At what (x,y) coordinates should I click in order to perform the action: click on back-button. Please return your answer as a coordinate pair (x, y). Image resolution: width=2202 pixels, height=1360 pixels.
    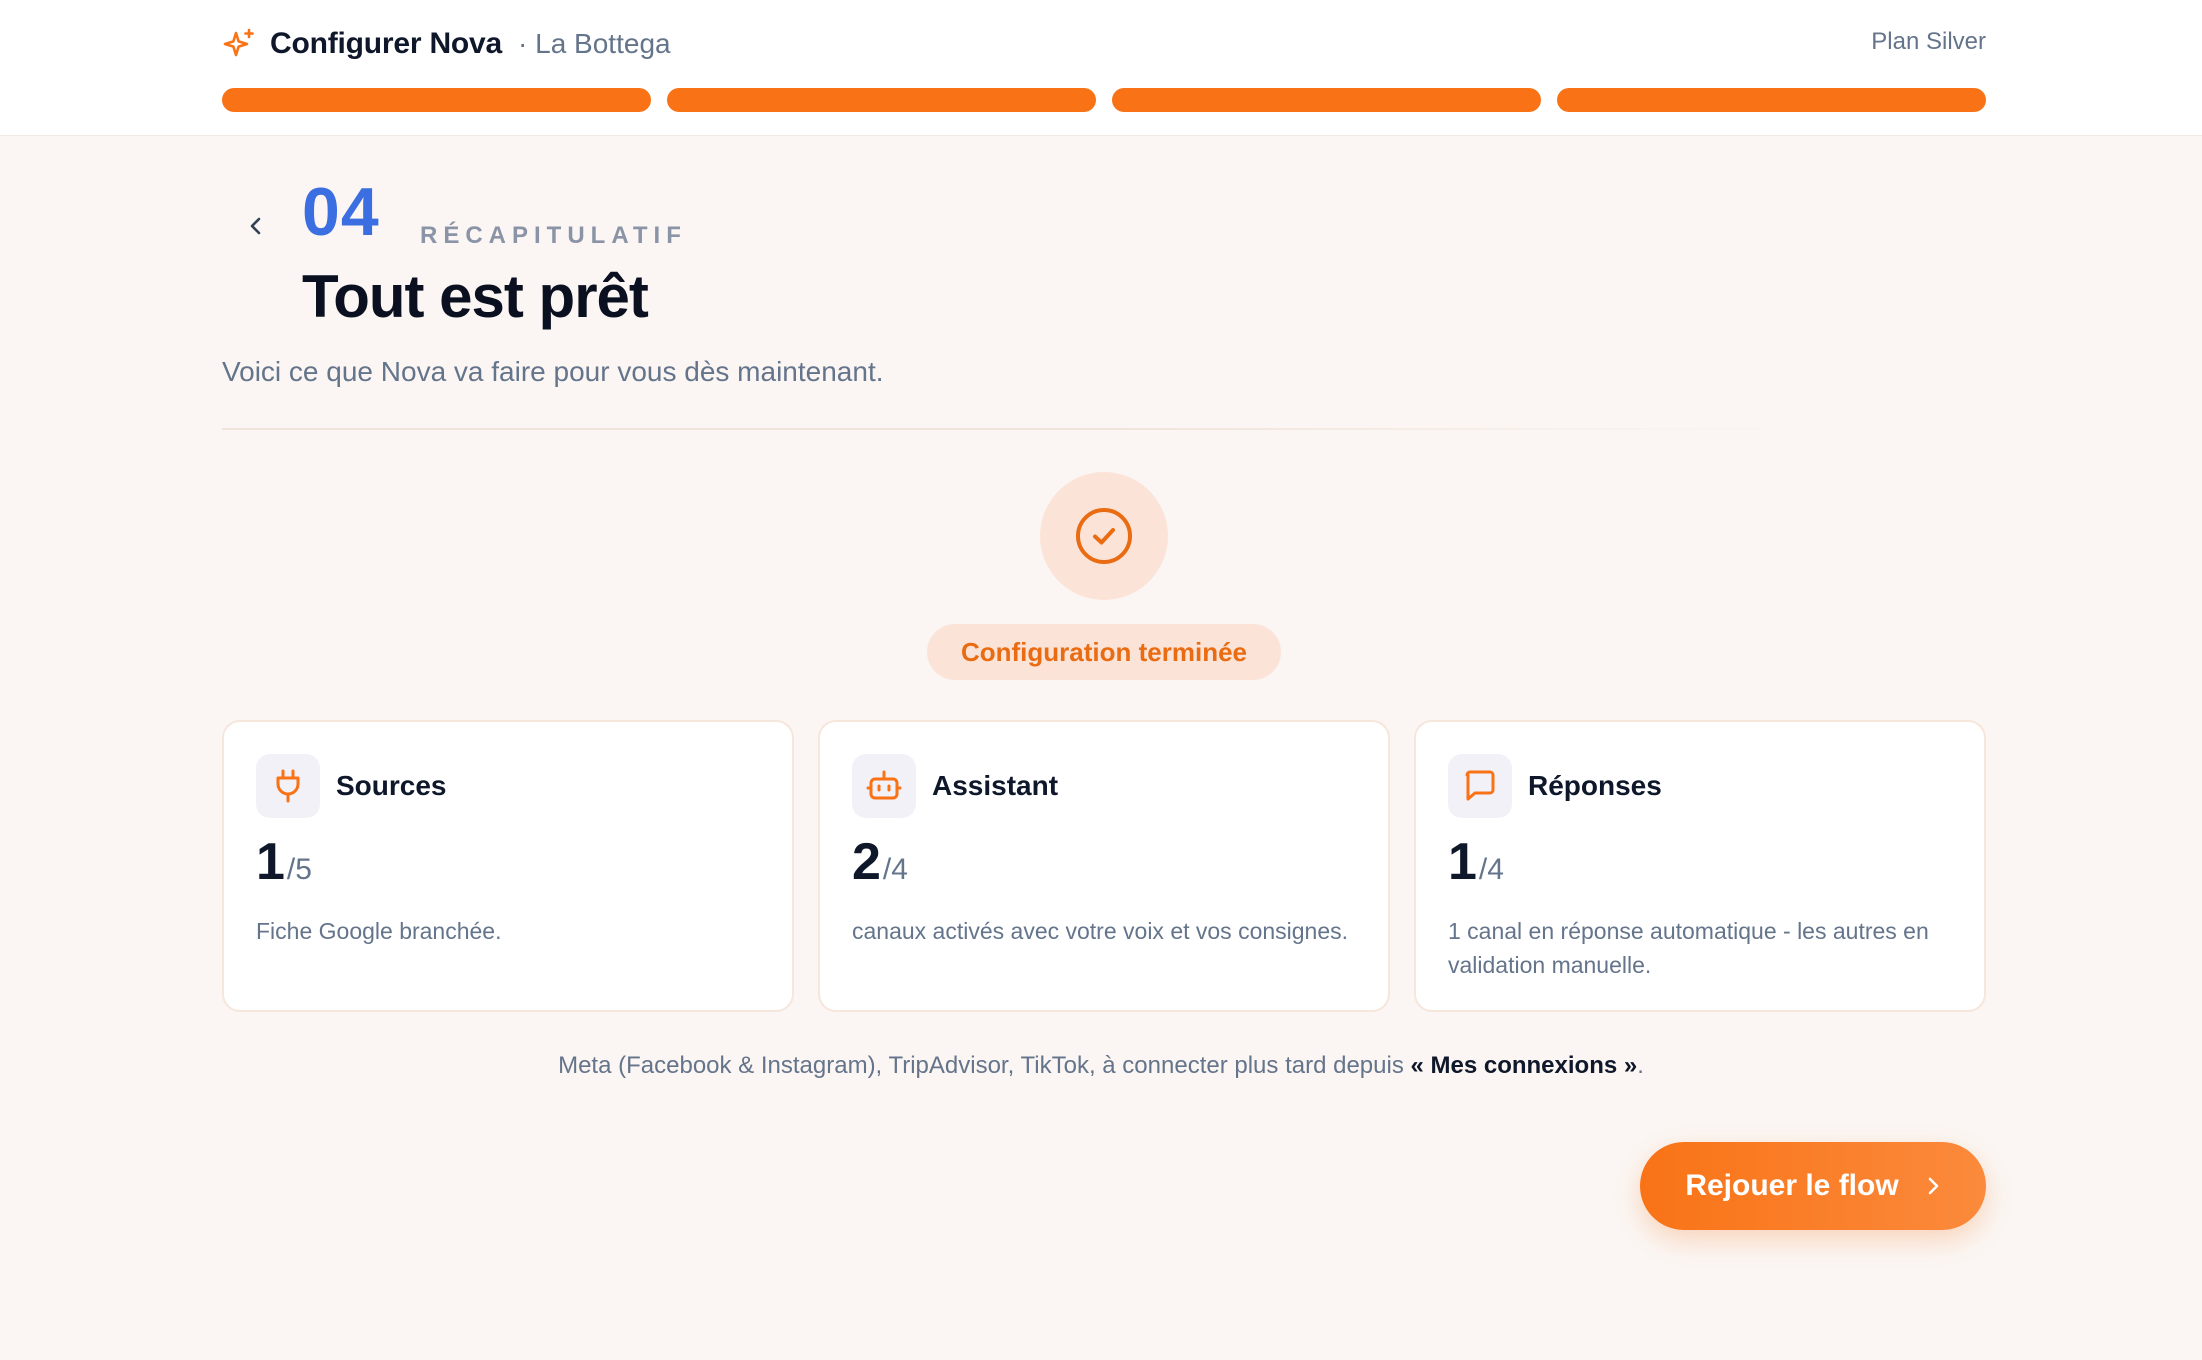
    Looking at the image, I should click on (256, 226).